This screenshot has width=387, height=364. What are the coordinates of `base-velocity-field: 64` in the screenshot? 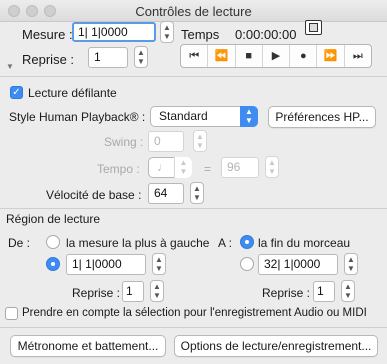 It's located at (166, 193).